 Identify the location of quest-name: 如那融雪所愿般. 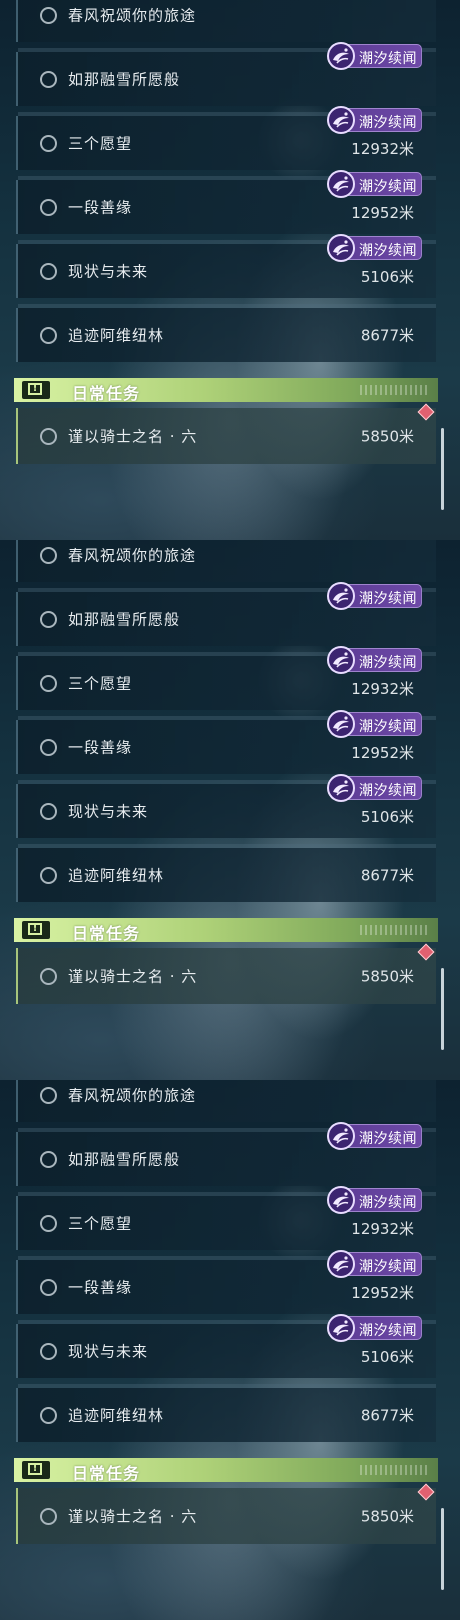
(124, 1159).